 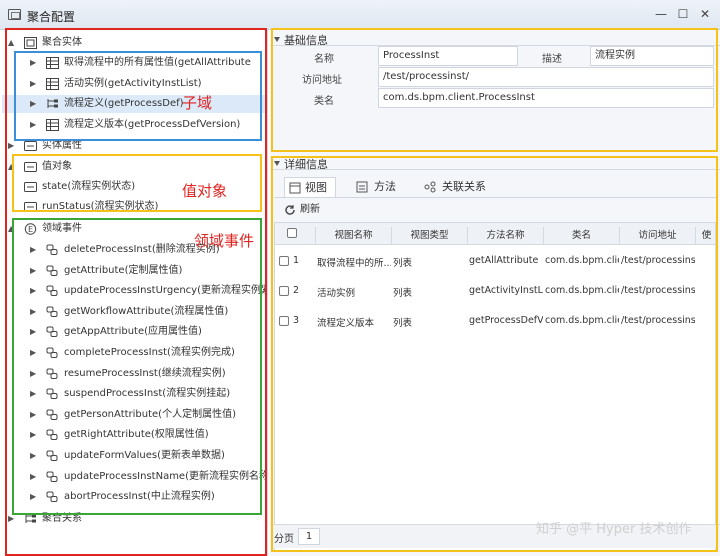 What do you see at coordinates (30, 229) in the screenshot?
I see `e-icon: E` at bounding box center [30, 229].